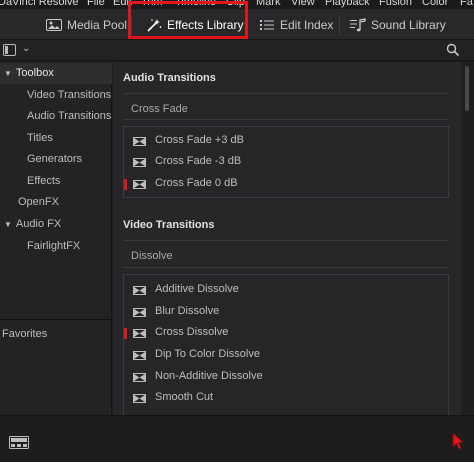 This screenshot has height=462, width=474. I want to click on sound-library-label: Sound Library, so click(408, 25).